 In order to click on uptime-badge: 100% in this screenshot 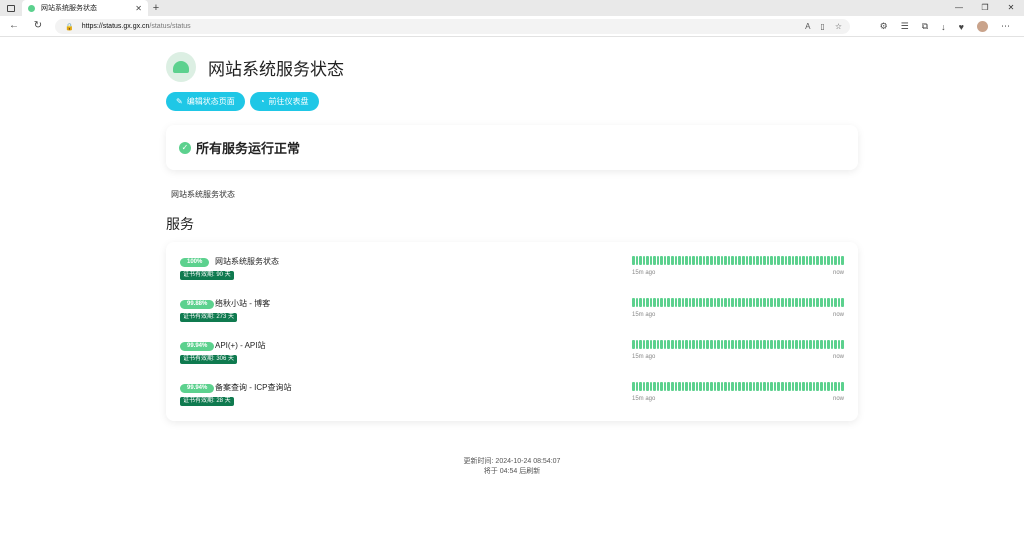, I will do `click(195, 262)`.